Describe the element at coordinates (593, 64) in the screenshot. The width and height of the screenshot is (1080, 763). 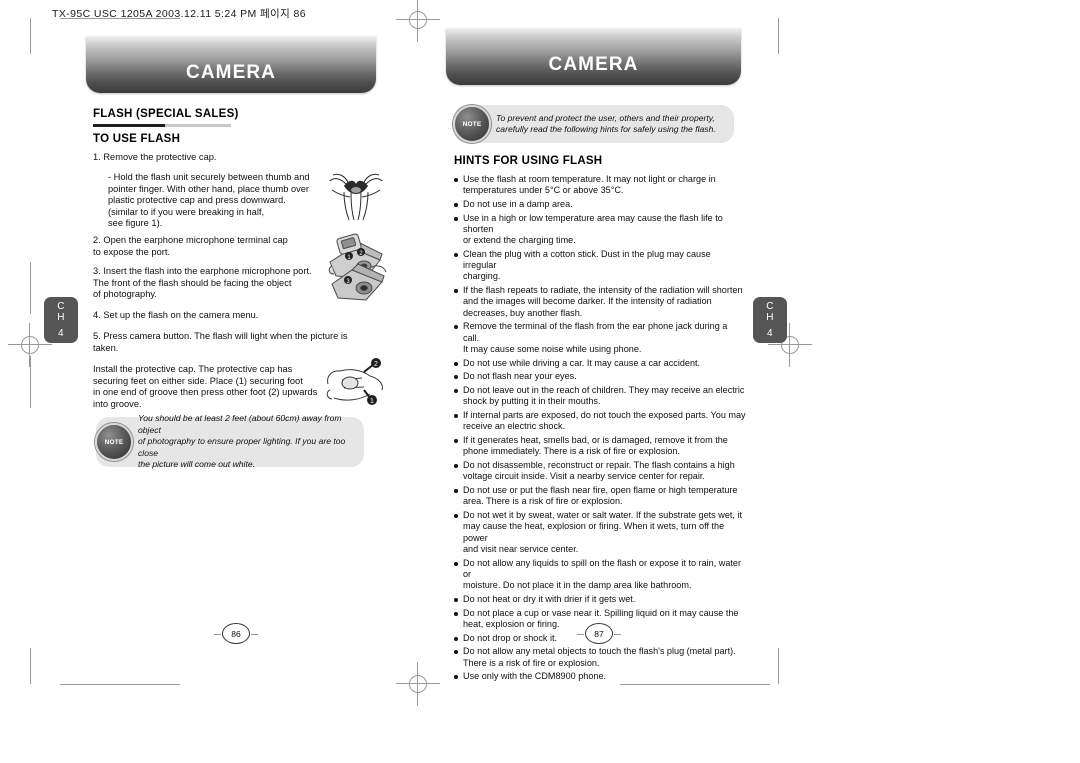
I see `banner-title-right: CAMERA` at that location.